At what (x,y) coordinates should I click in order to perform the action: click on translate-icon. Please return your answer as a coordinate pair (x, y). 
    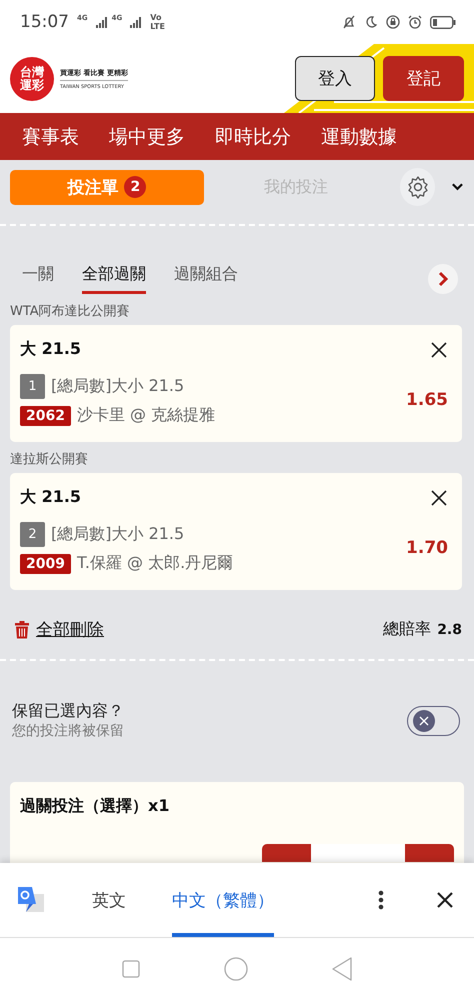
    Looking at the image, I should click on (31, 900).